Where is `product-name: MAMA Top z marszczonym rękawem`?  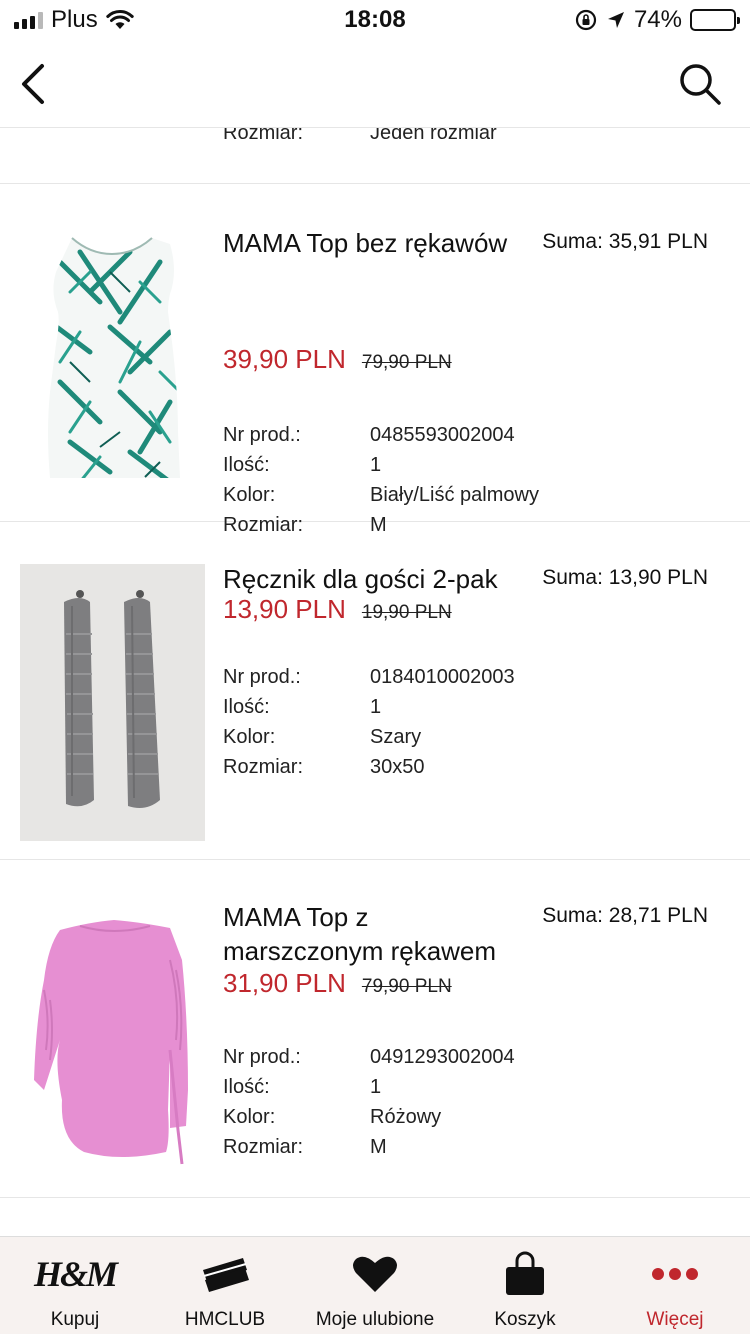
product-name: MAMA Top z marszczonym rękawem is located at coordinates (373, 934).